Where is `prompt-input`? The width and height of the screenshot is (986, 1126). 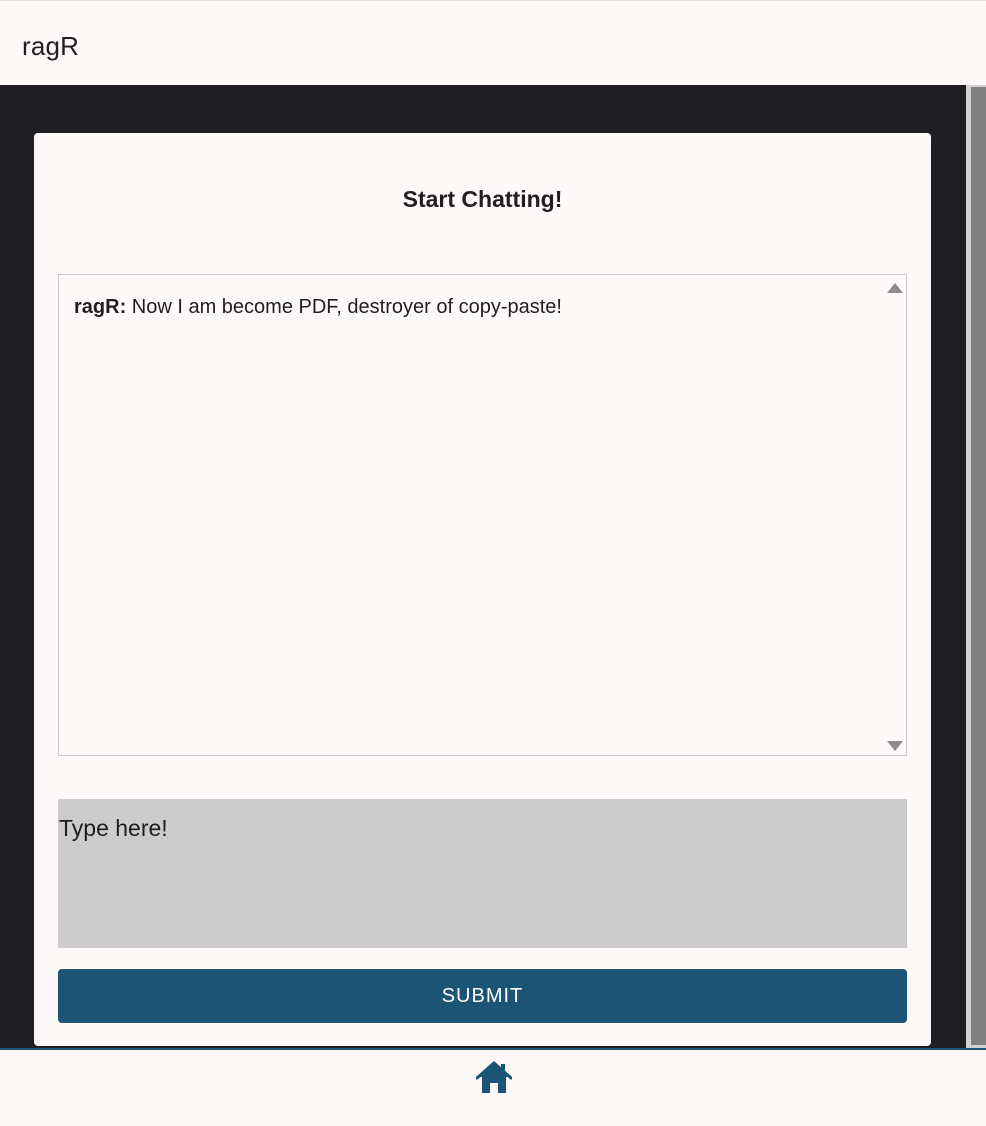 prompt-input is located at coordinates (482, 873).